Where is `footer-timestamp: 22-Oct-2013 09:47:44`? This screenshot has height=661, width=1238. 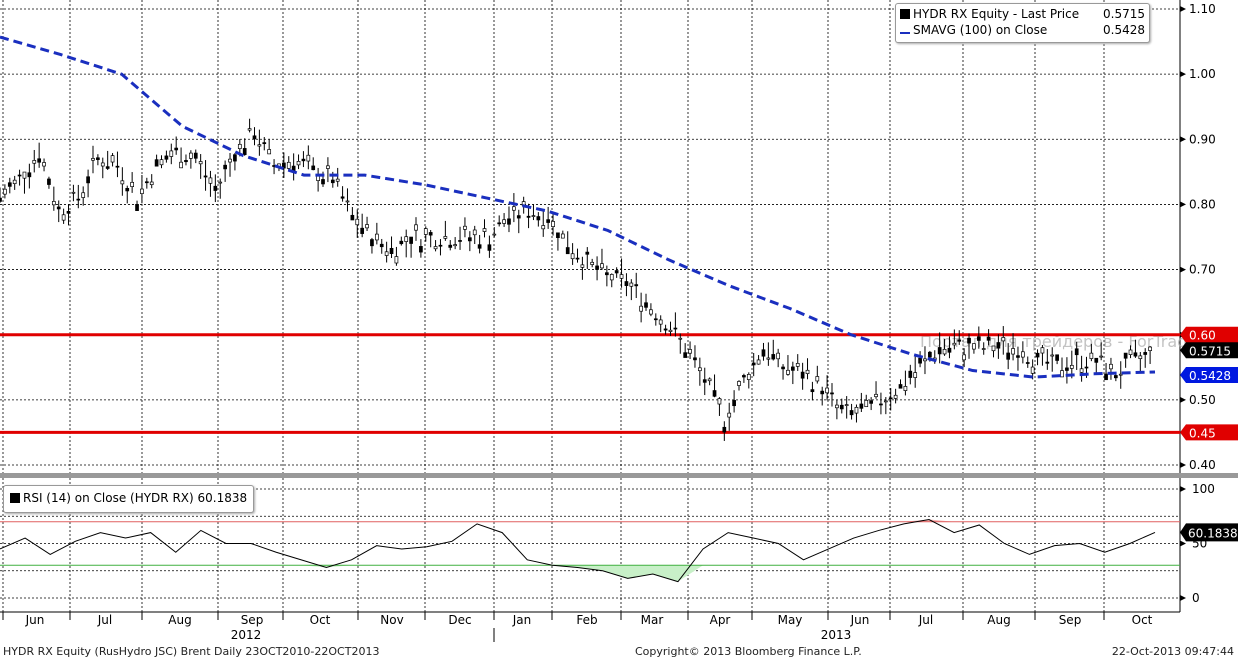
footer-timestamp: 22-Oct-2013 09:47:44 is located at coordinates (1172, 651).